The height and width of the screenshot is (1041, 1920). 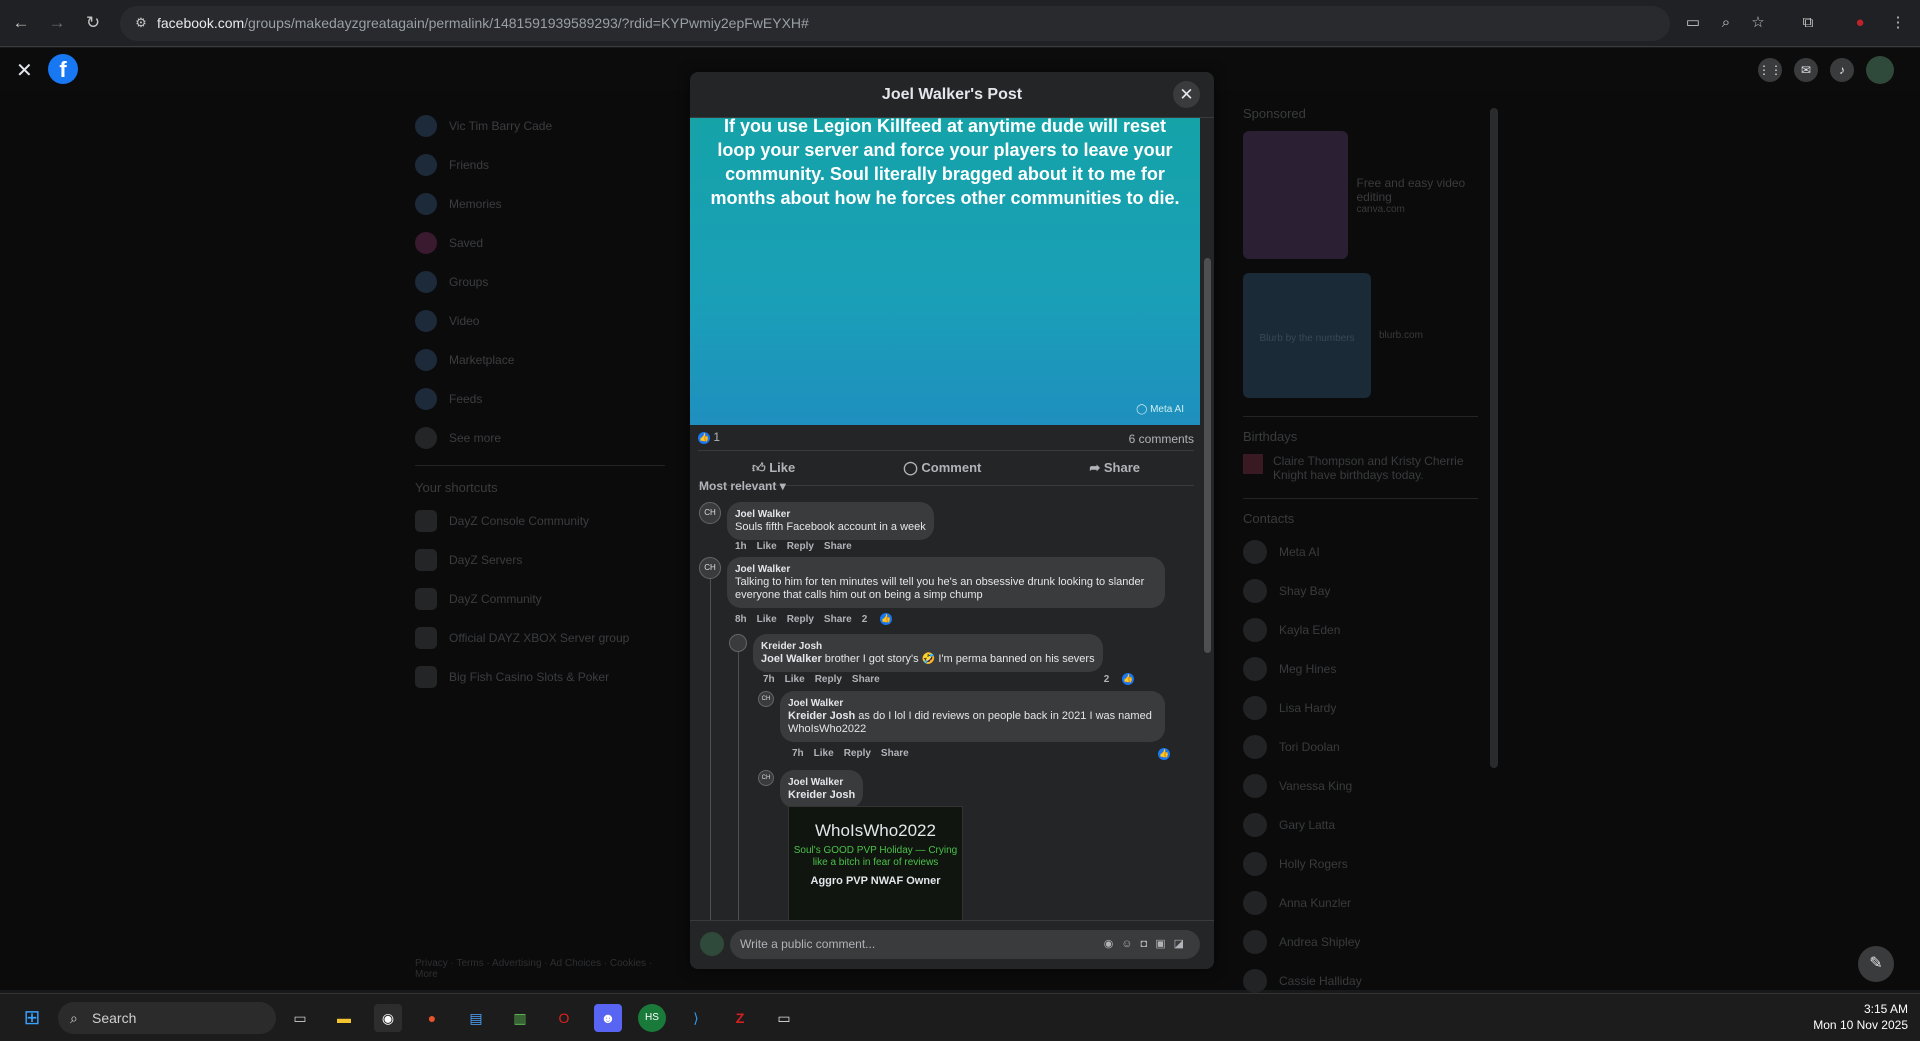 What do you see at coordinates (1360, 785) in the screenshot?
I see `contact-item: Vanessa King` at bounding box center [1360, 785].